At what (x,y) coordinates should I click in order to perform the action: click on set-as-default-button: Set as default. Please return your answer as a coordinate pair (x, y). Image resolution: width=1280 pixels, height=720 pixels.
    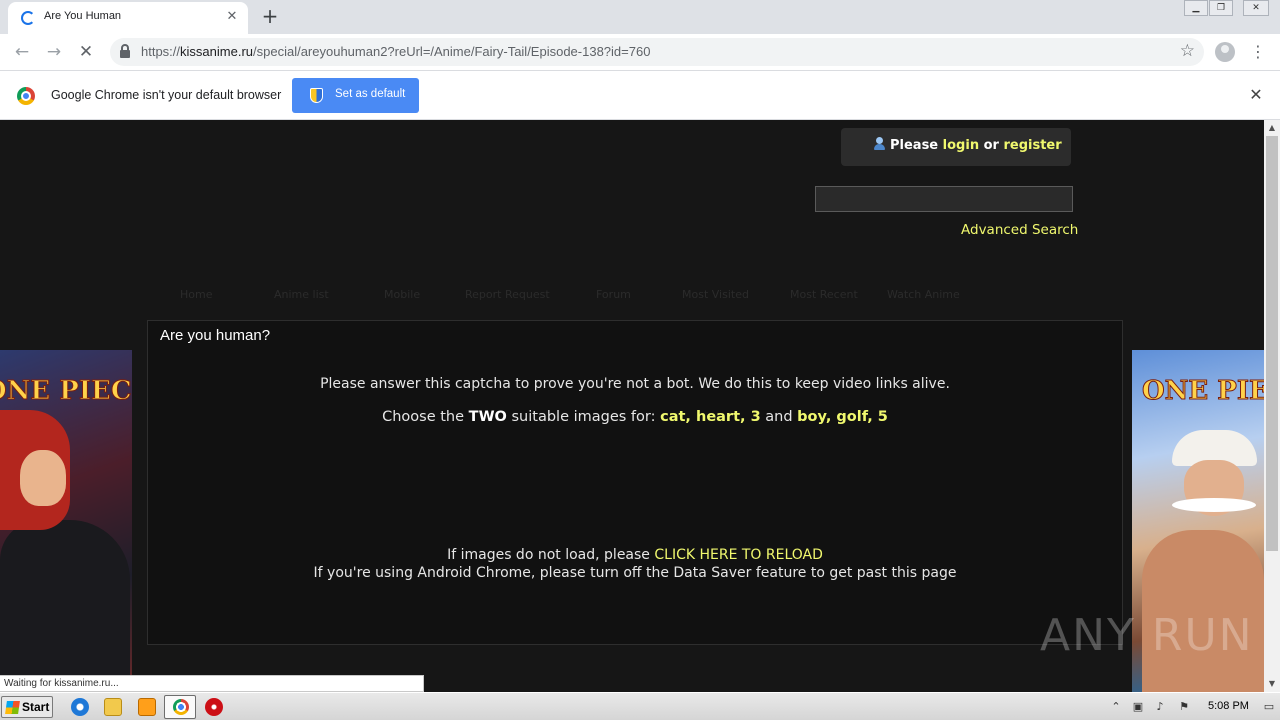
    Looking at the image, I should click on (355, 95).